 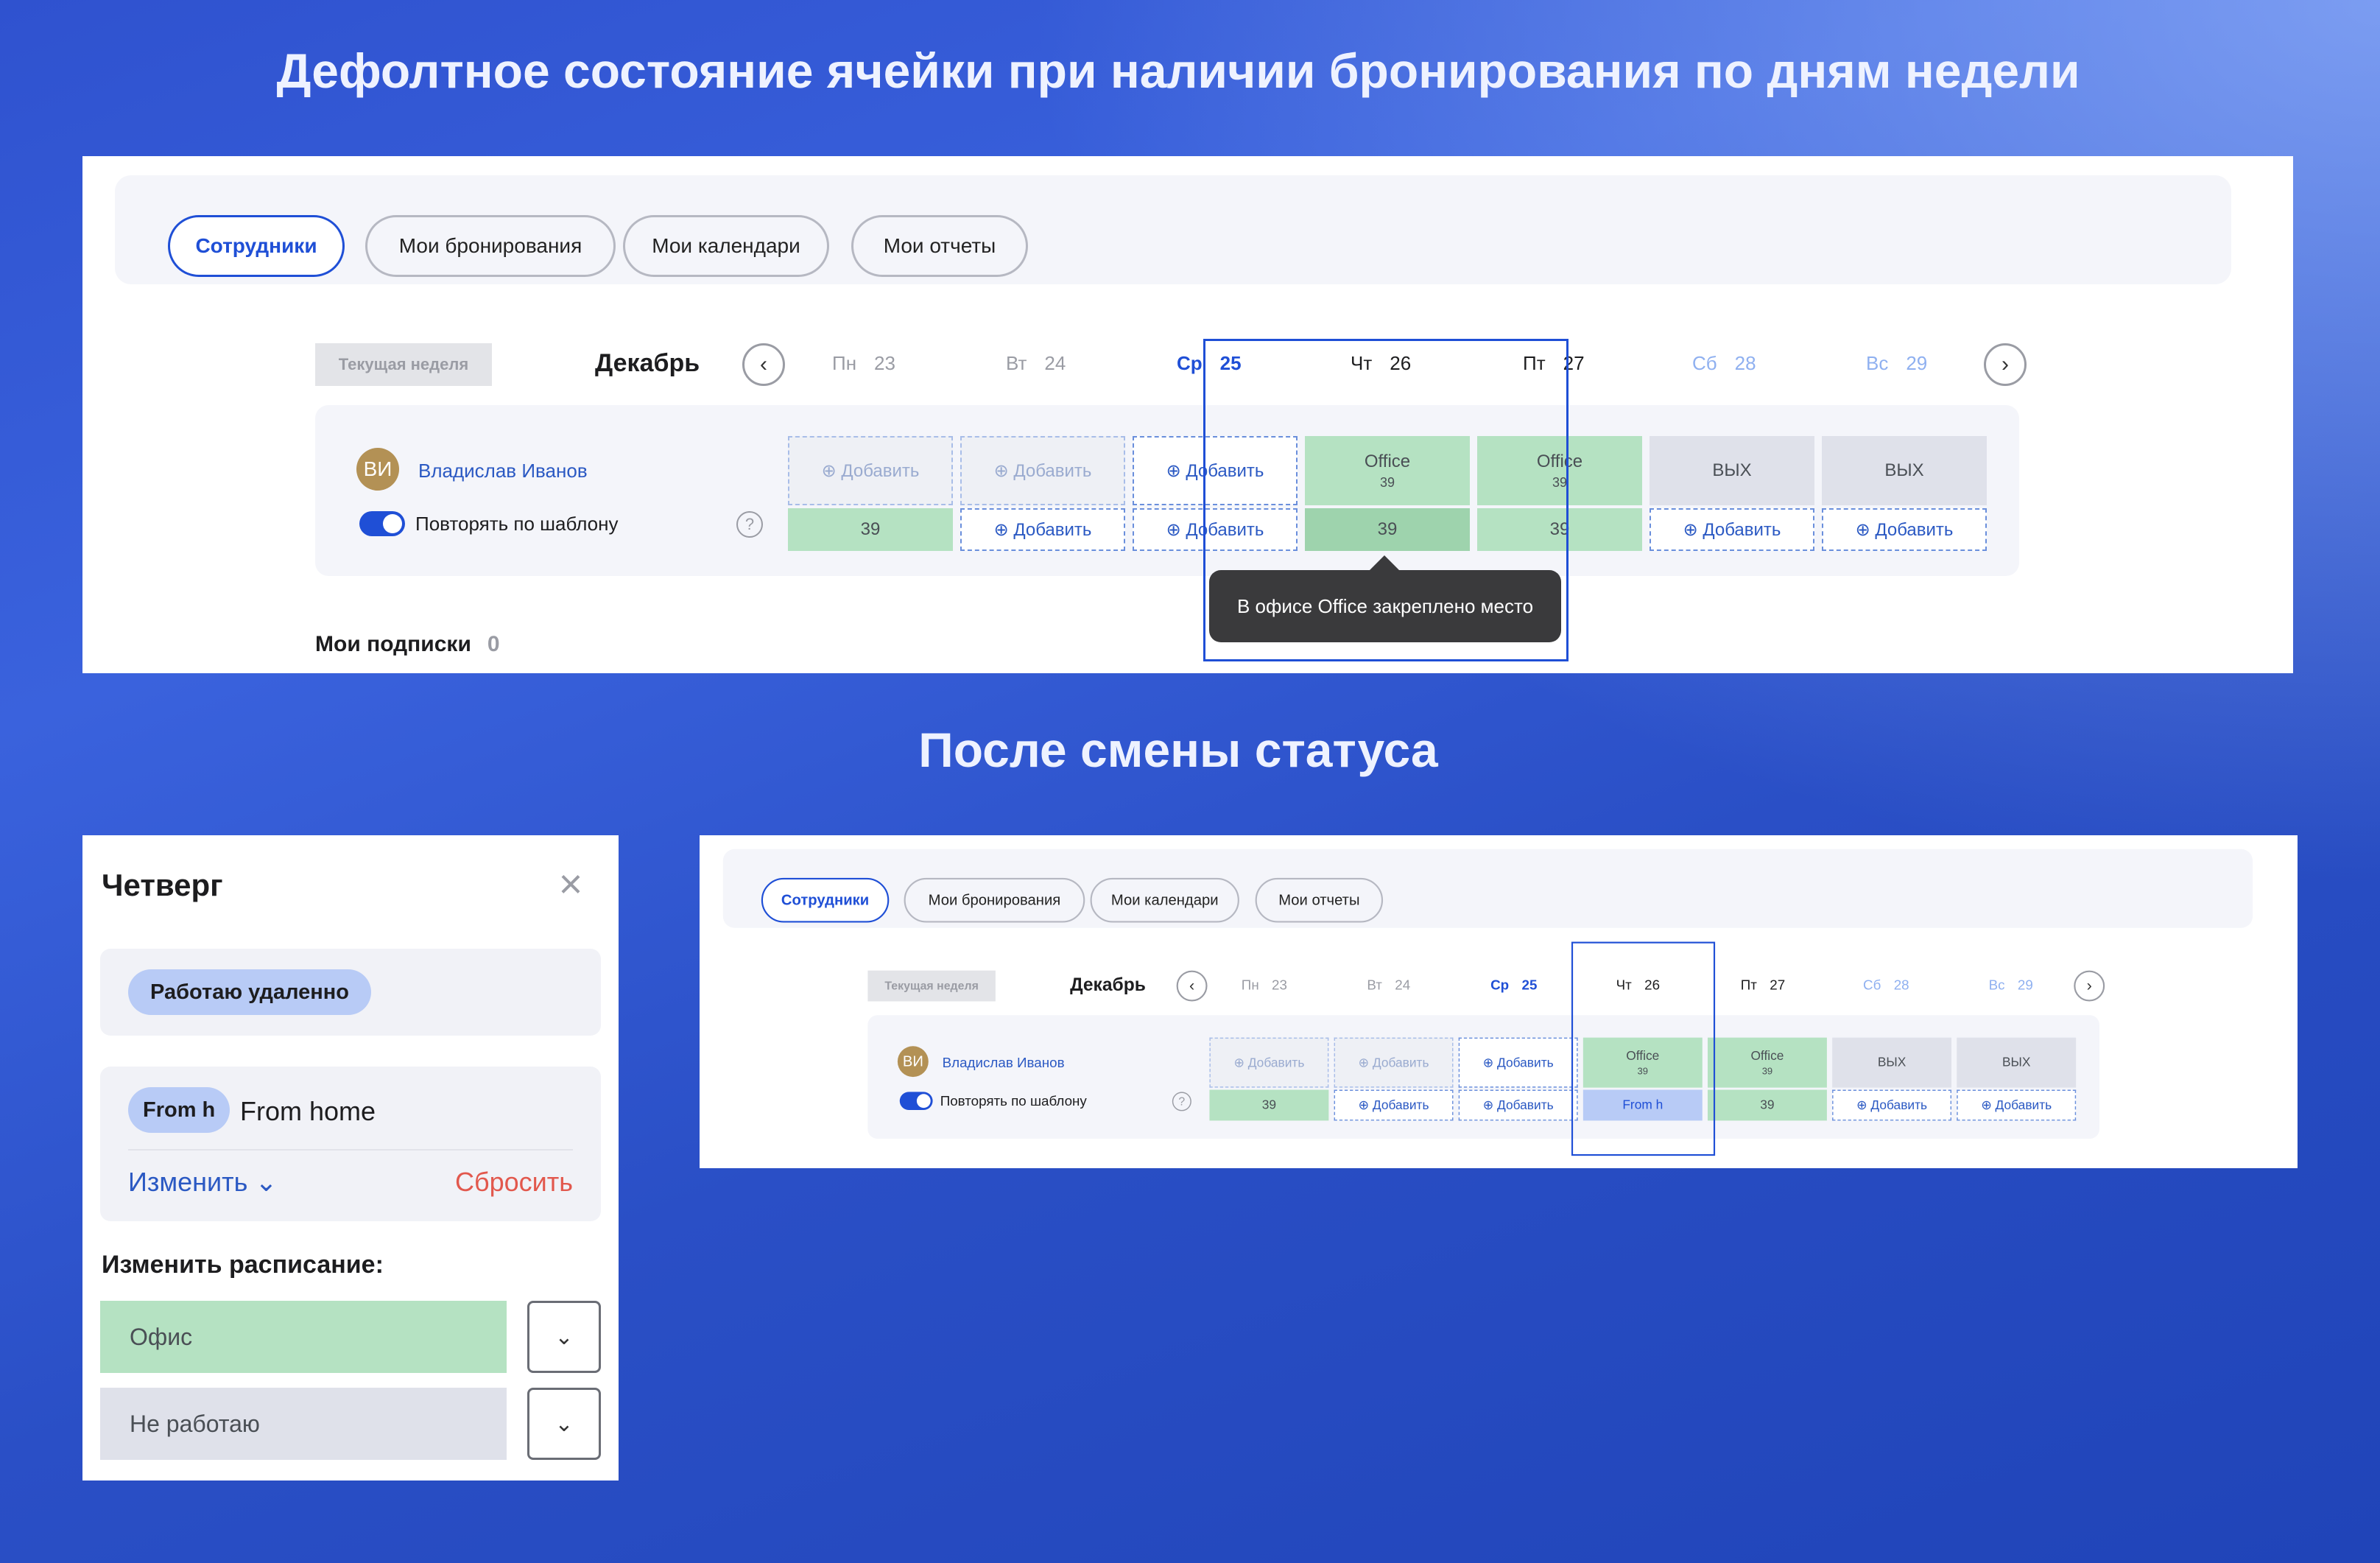 I want to click on day-header: Вт 24, so click(x=1388, y=985).